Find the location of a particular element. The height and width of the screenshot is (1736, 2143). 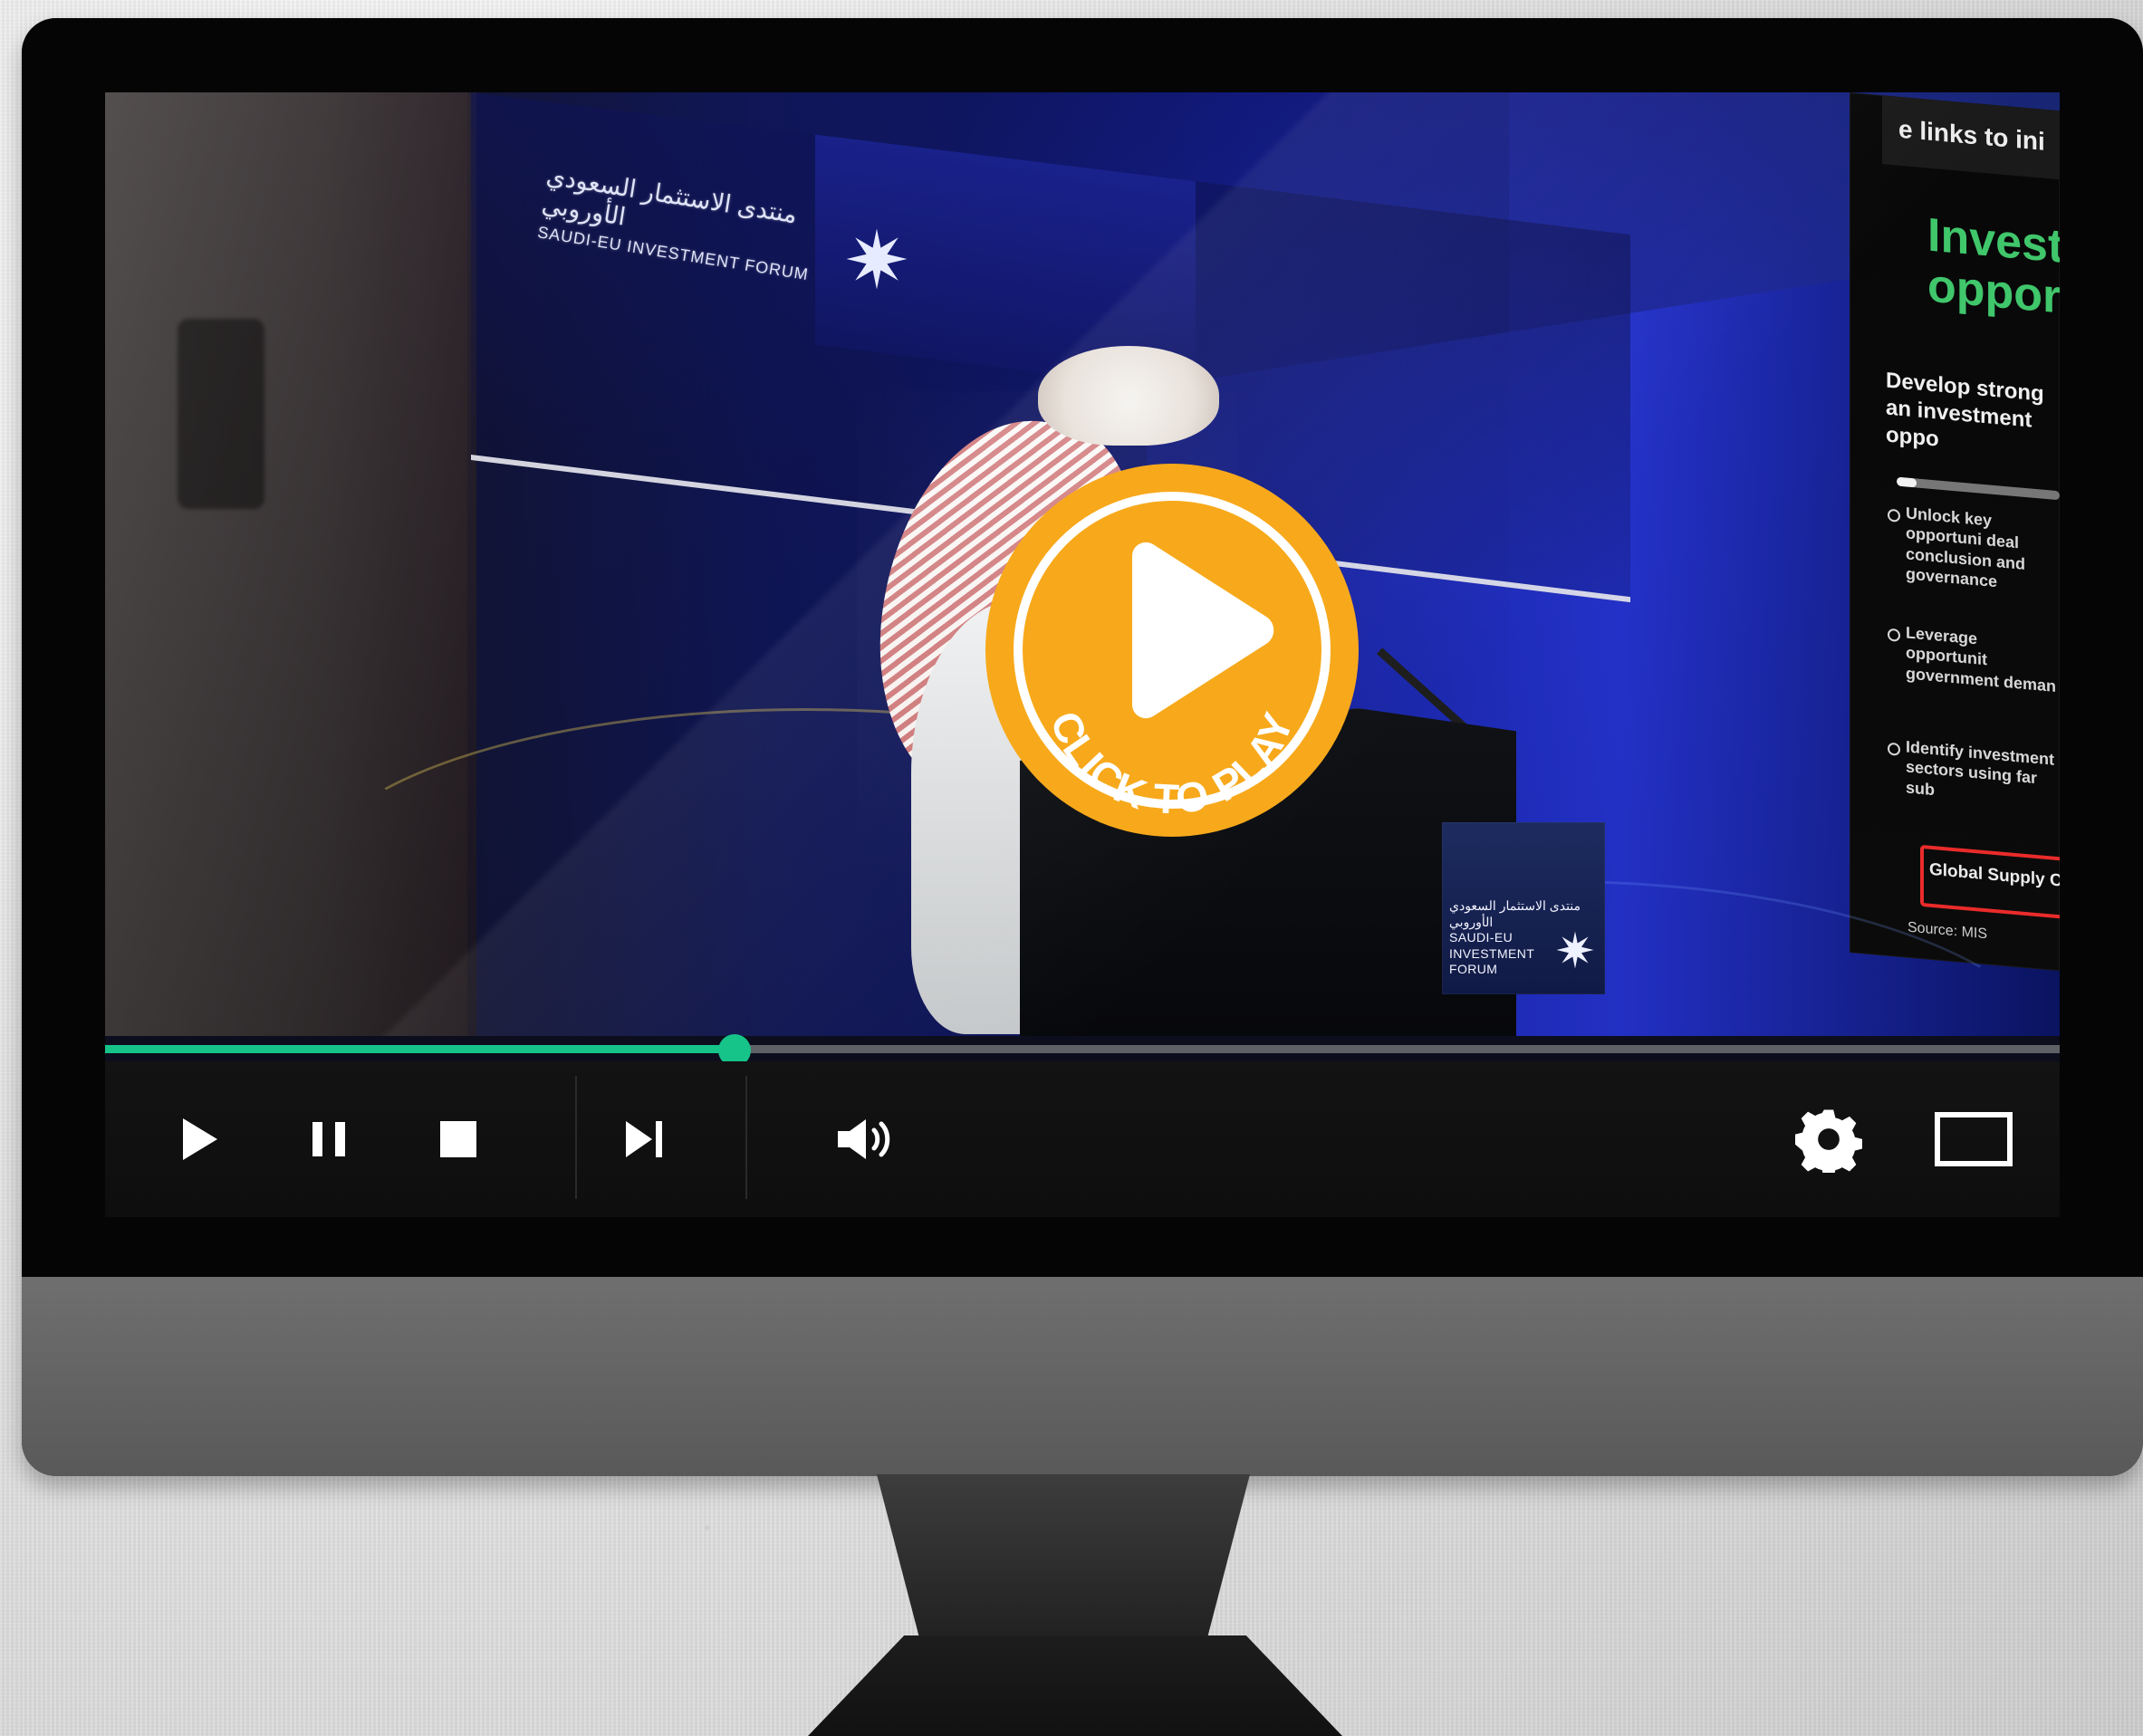

next-track-icon is located at coordinates (644, 1139).